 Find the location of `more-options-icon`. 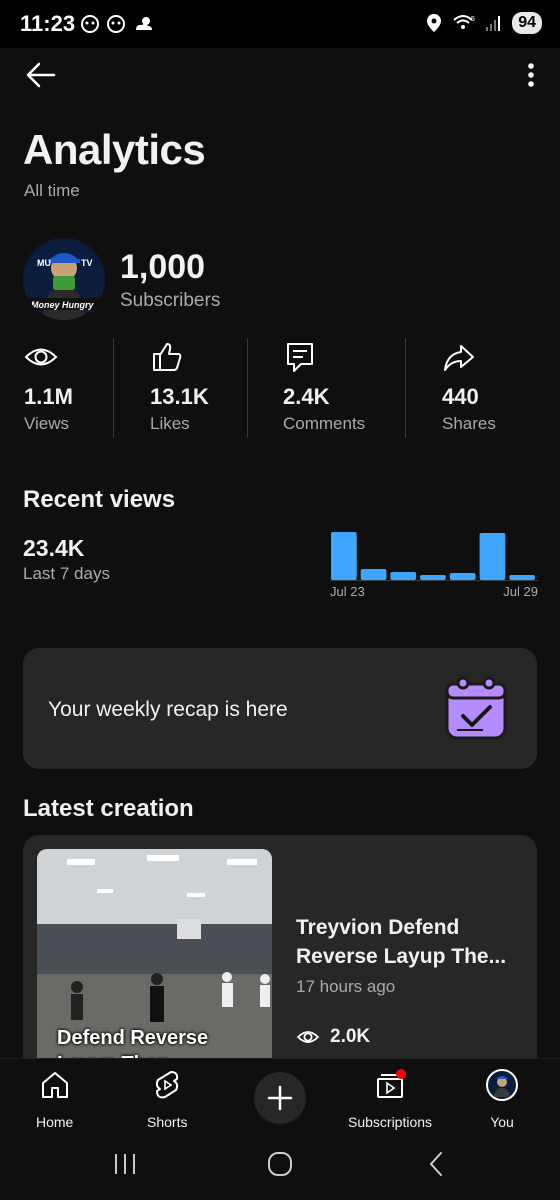

more-options-icon is located at coordinates (531, 75).